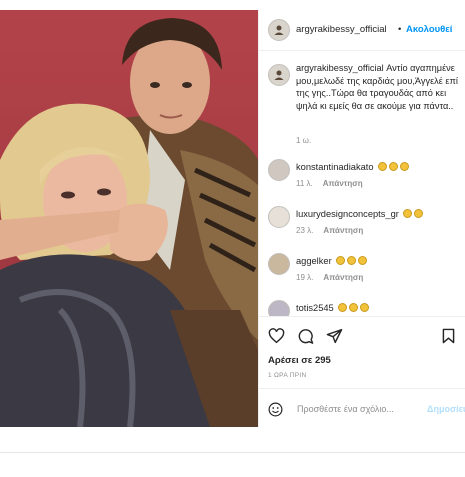  Describe the element at coordinates (429, 29) in the screenshot. I see `follow-button: Ακολουθεί` at that location.